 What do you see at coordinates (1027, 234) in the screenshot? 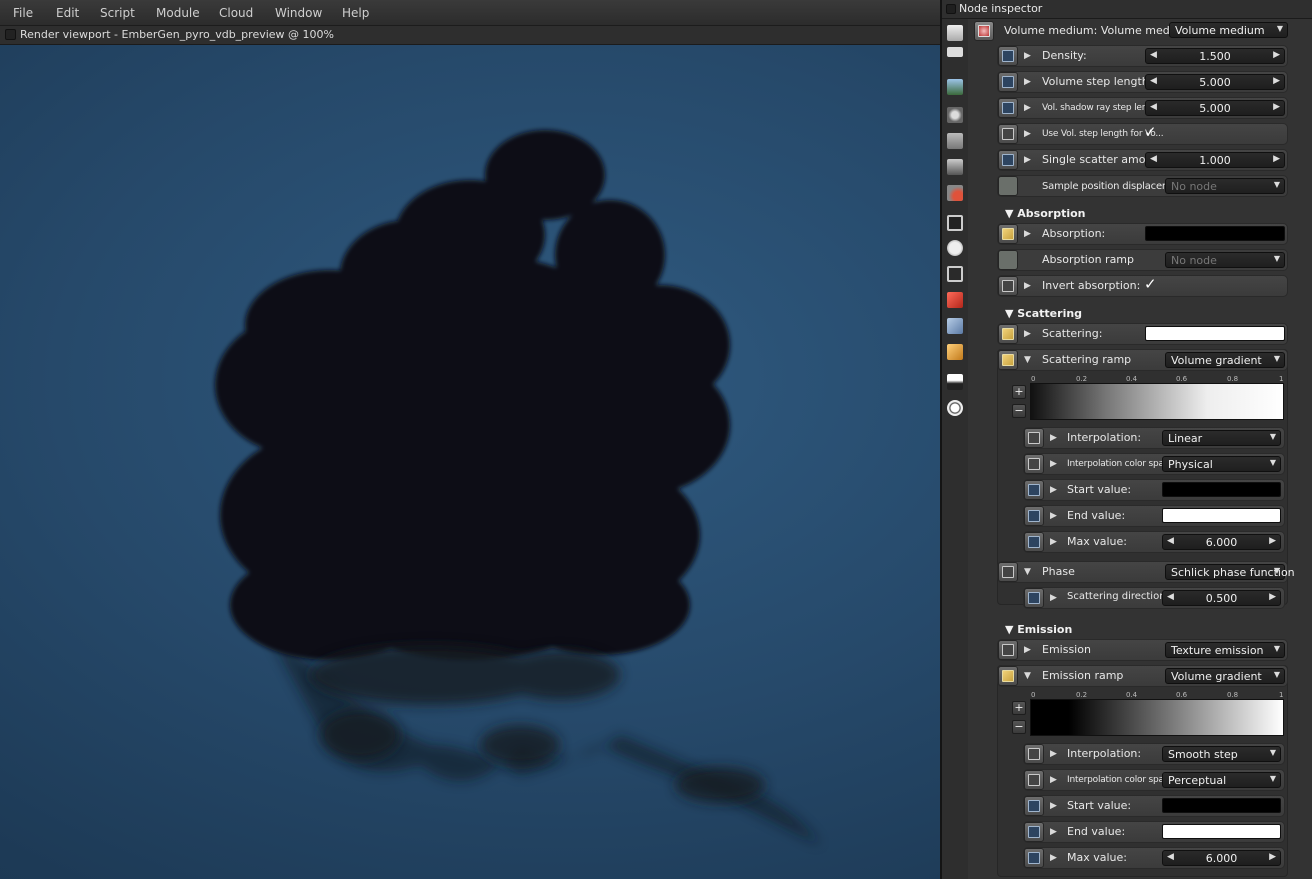
I see `absorption-expand-icon: ▶` at bounding box center [1027, 234].